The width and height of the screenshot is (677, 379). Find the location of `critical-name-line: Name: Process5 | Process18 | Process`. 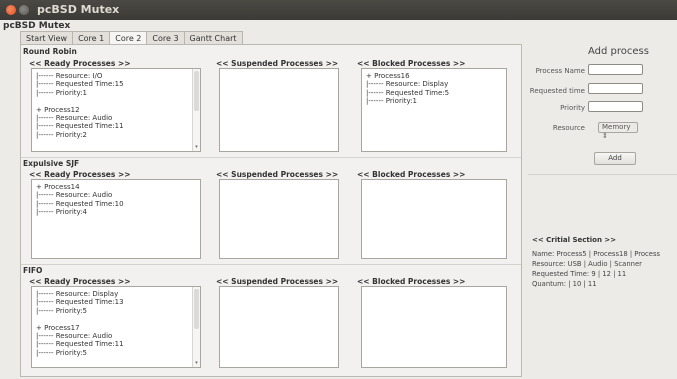

critical-name-line: Name: Process5 | Process18 | Process is located at coordinates (596, 254).